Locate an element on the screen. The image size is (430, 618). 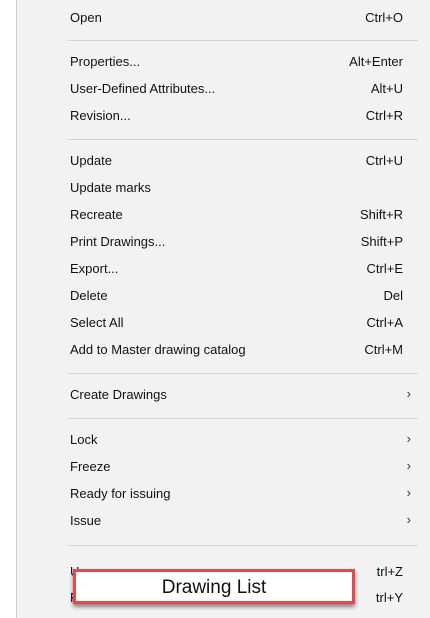
menu-item-ready-for-issuing: Ready for issuing › is located at coordinates (223, 494).